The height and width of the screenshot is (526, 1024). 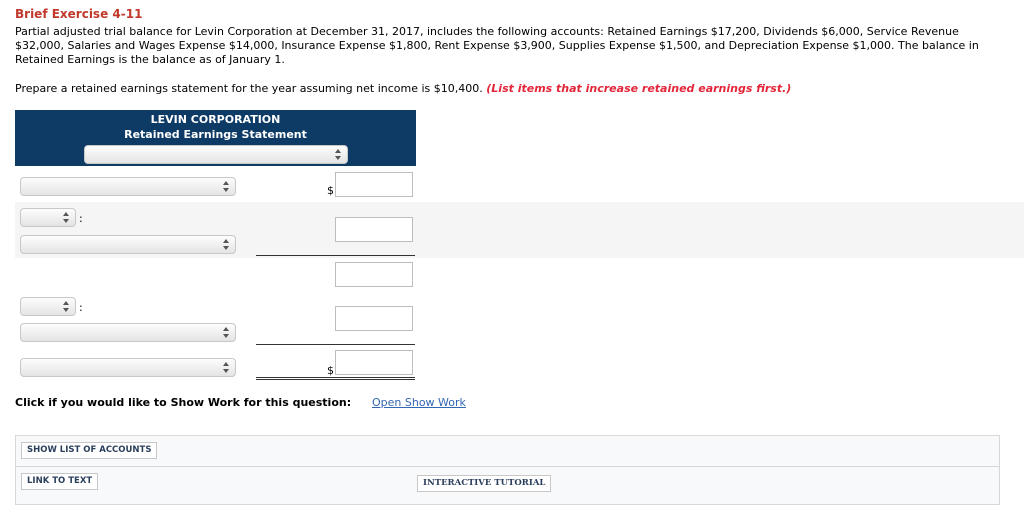 What do you see at coordinates (216, 154) in the screenshot?
I see `period-select` at bounding box center [216, 154].